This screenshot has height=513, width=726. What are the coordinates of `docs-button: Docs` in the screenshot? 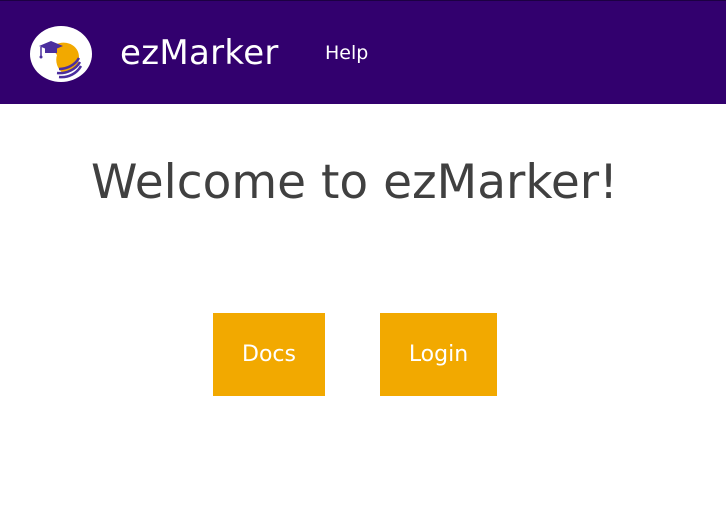 It's located at (269, 354).